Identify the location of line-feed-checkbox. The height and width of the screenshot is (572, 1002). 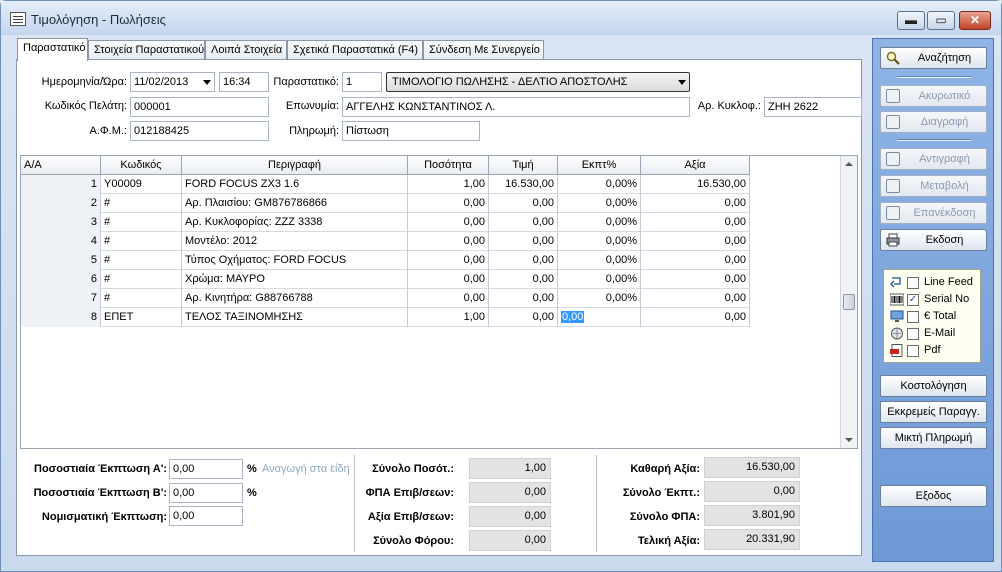
(913, 283).